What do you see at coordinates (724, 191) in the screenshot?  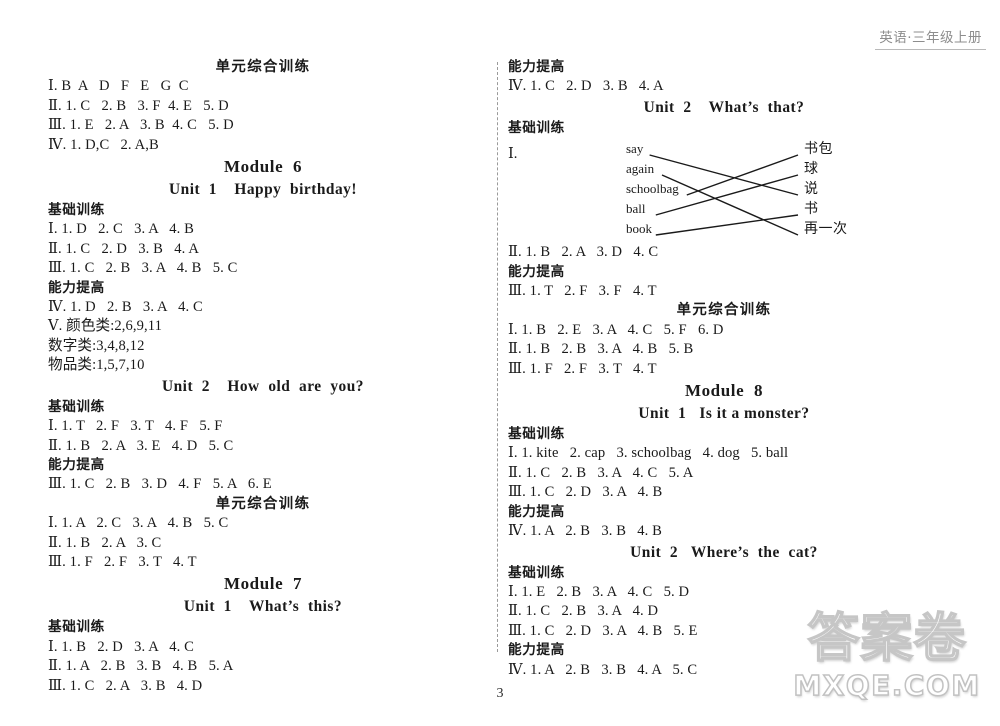 I see `matching-exercise: Ⅰ. say again schoolbag ball book 书包球说书再一次` at bounding box center [724, 191].